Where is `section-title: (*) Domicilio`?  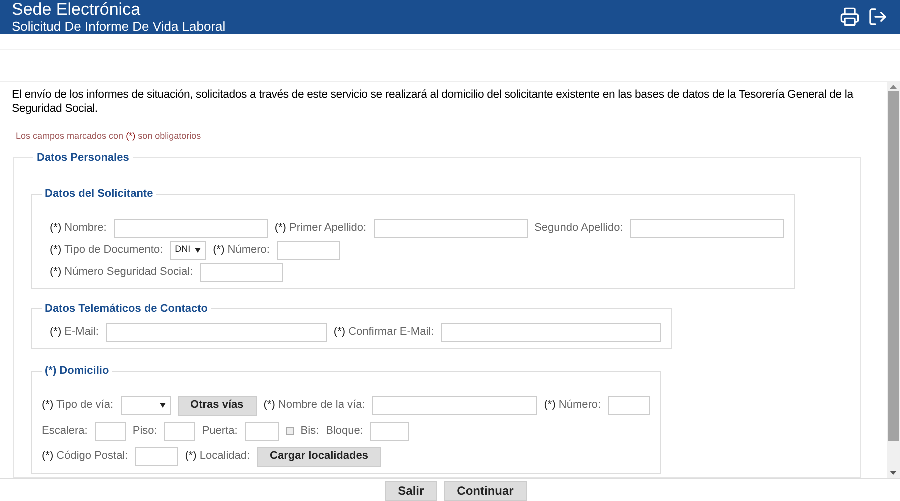 section-title: (*) Domicilio is located at coordinates (77, 371).